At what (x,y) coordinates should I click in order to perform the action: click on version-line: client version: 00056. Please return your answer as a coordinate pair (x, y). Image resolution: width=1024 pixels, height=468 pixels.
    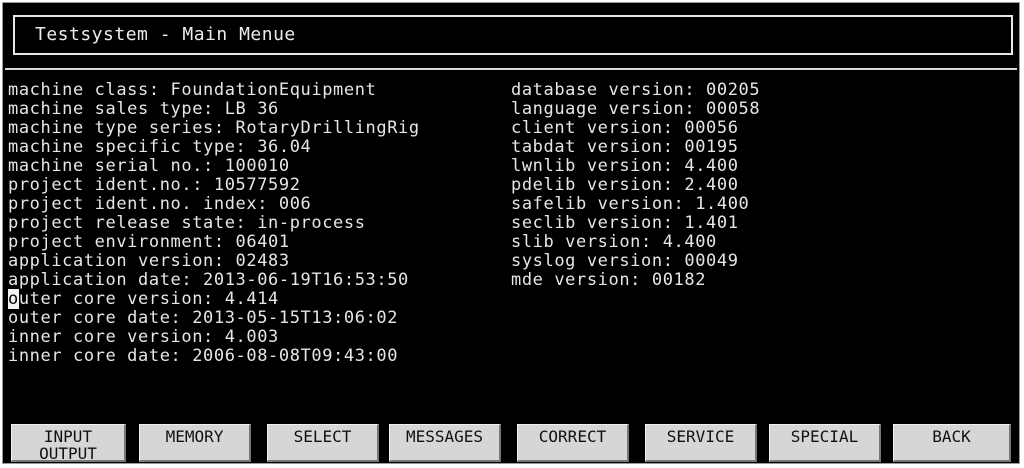
    Looking at the image, I should click on (625, 128).